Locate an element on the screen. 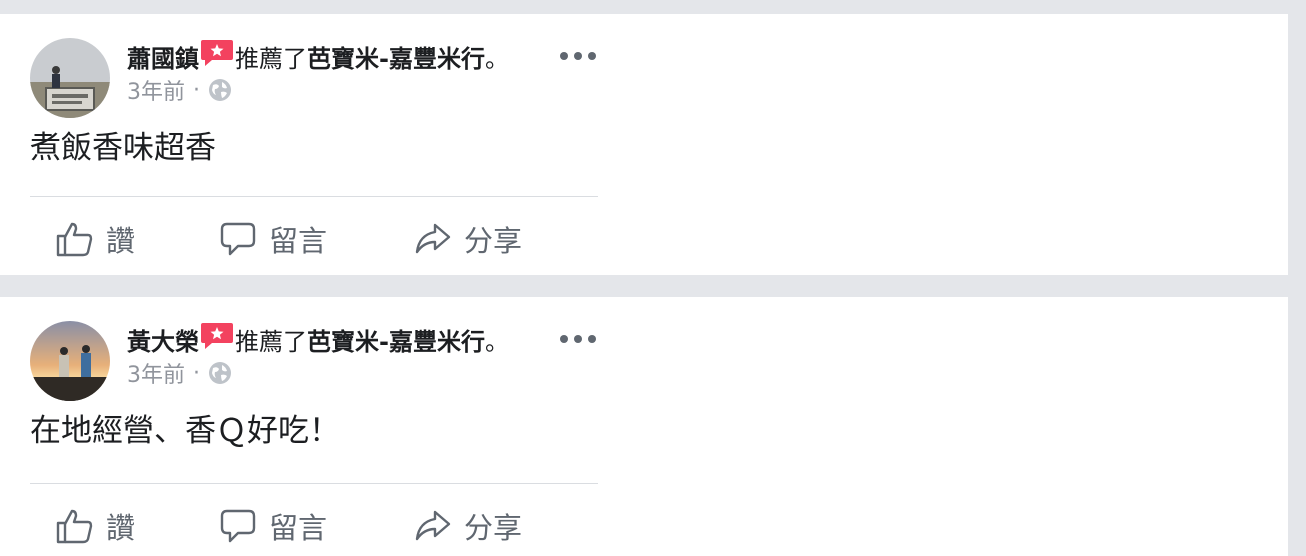 This screenshot has height=556, width=1306. author-name: 蕭國鎮 is located at coordinates (163, 56).